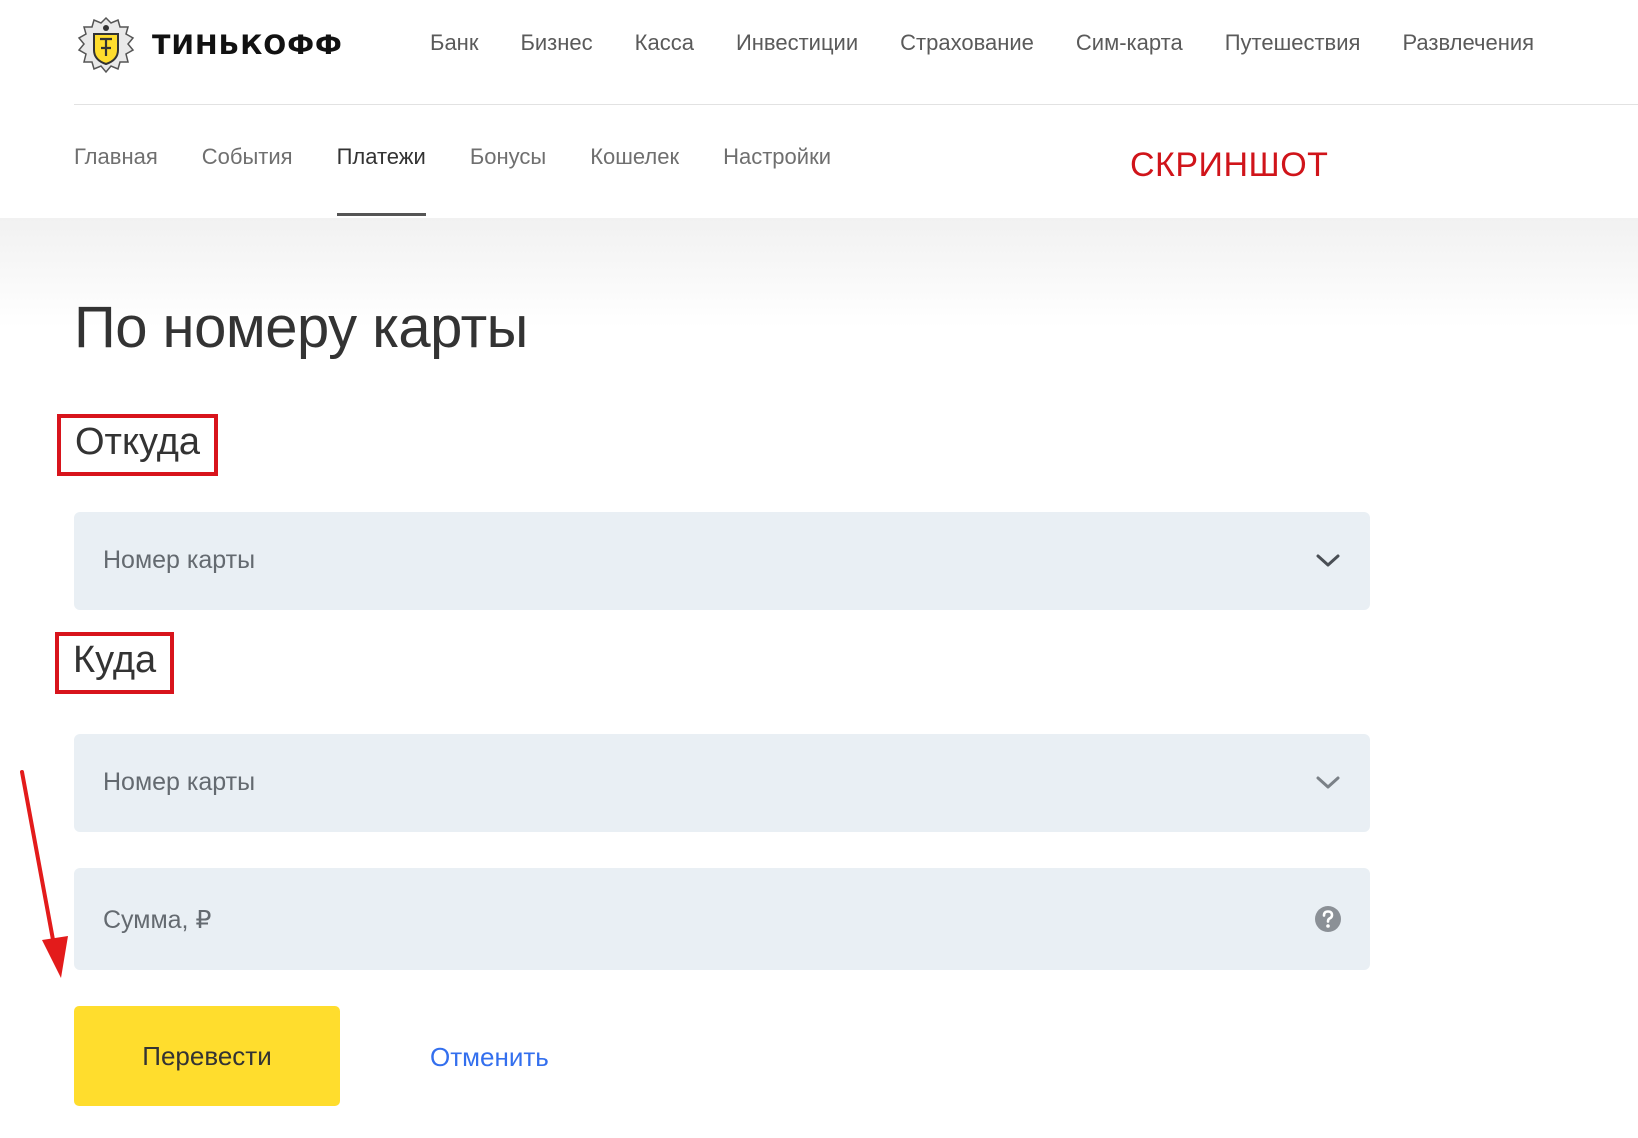 This screenshot has width=1638, height=1138. Describe the element at coordinates (722, 783) in the screenshot. I see `to-card-select: Номер карты` at that location.